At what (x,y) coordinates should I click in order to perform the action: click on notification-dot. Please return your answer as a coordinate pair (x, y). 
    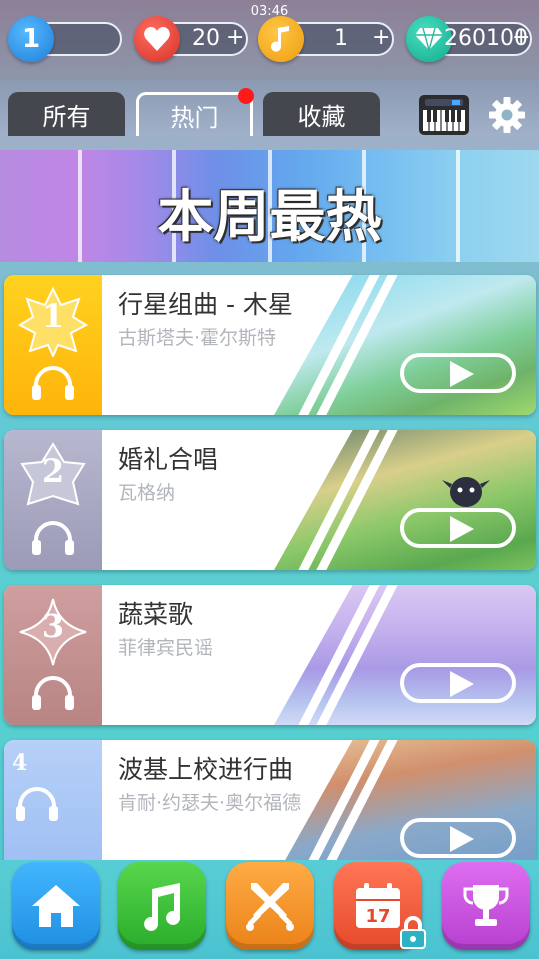
    Looking at the image, I should click on (246, 96).